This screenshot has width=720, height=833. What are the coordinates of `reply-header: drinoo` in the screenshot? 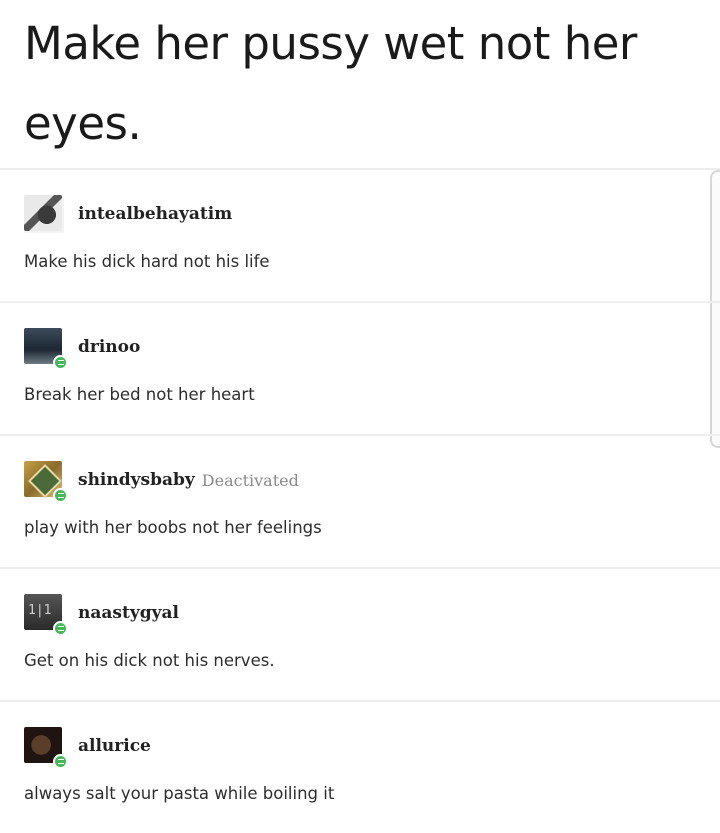 It's located at (82, 348).